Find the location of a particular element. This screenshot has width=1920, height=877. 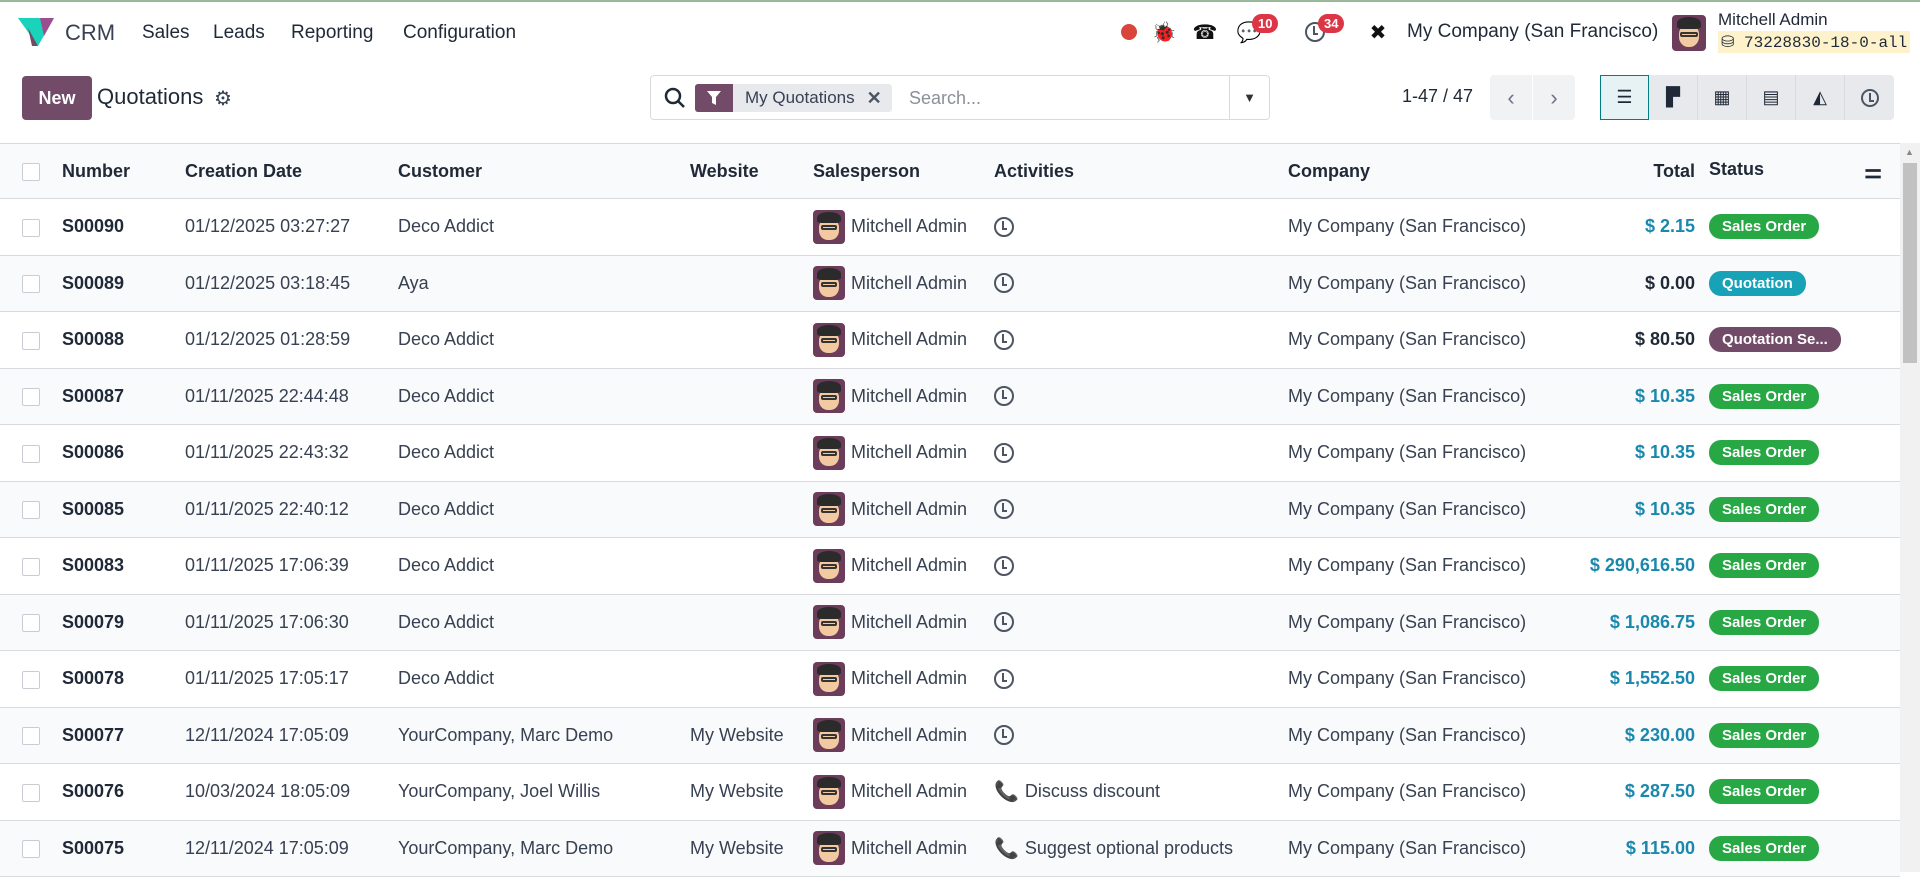

col-customer: Customer is located at coordinates (544, 171).